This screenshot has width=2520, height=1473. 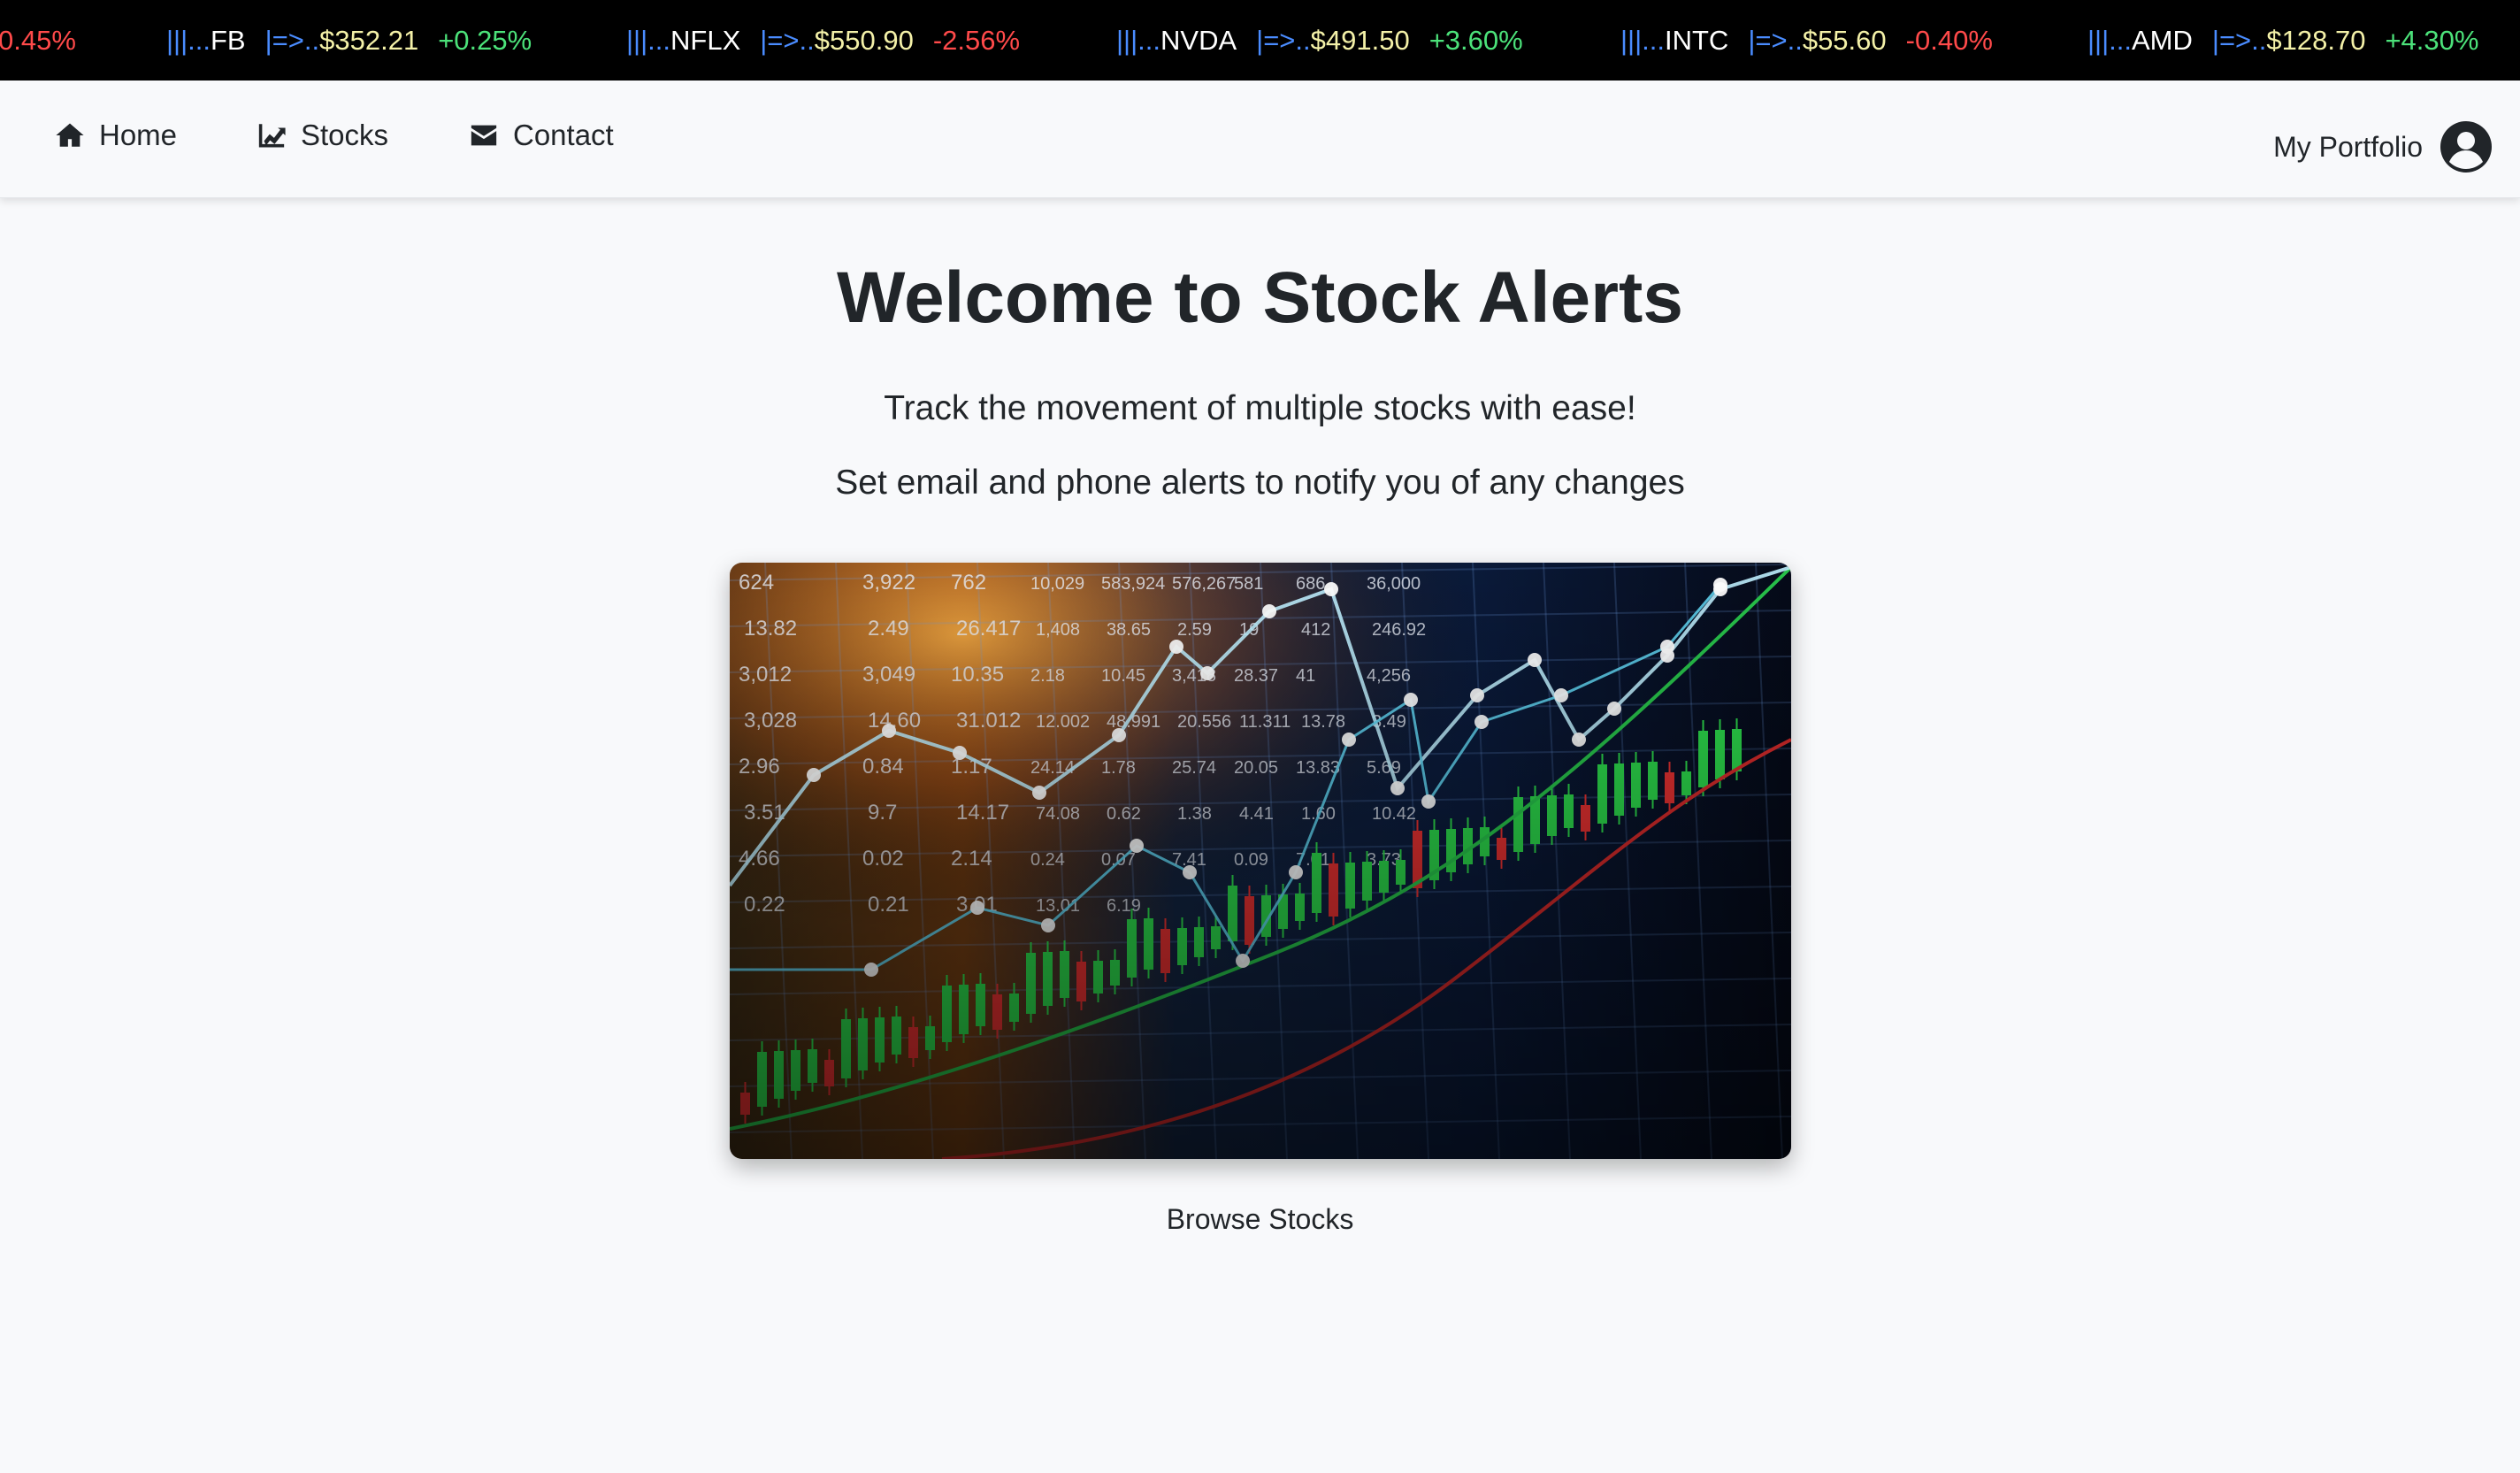 What do you see at coordinates (272, 136) in the screenshot?
I see `line-chart-icon` at bounding box center [272, 136].